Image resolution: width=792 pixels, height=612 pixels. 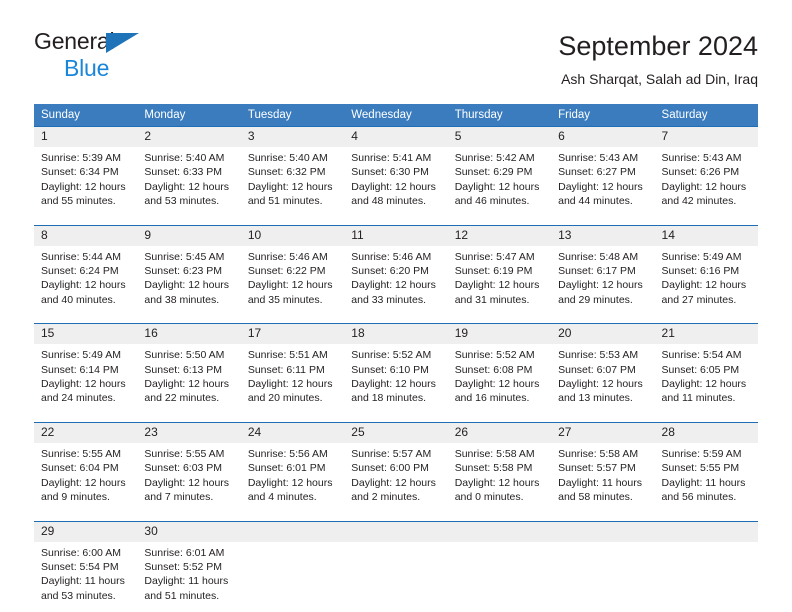 What do you see at coordinates (598, 256) in the screenshot?
I see `sunrise-text: Sunrise: 5:48 AM` at bounding box center [598, 256].